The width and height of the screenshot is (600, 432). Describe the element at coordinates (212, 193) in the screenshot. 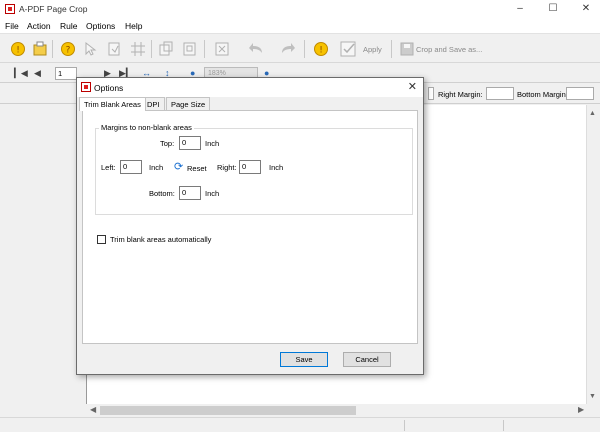

I see `bottom-unit-label: Inch` at that location.